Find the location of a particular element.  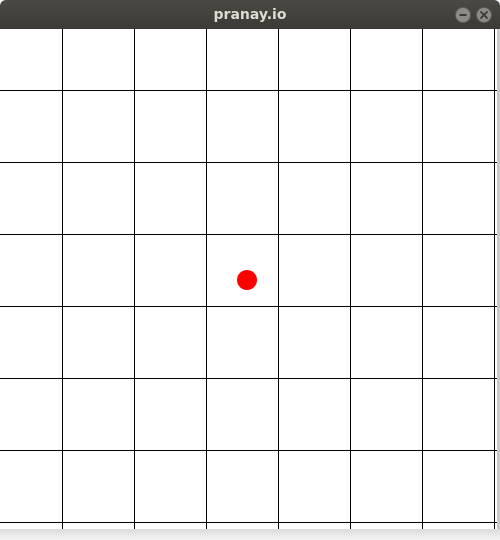

close-button is located at coordinates (484, 15).